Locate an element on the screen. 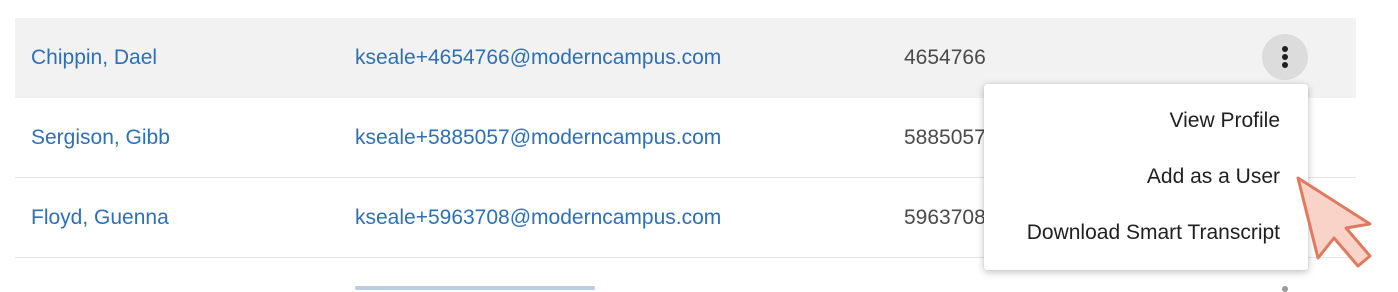  email-link: kseale+4654766@moderncampus.com is located at coordinates (538, 58).